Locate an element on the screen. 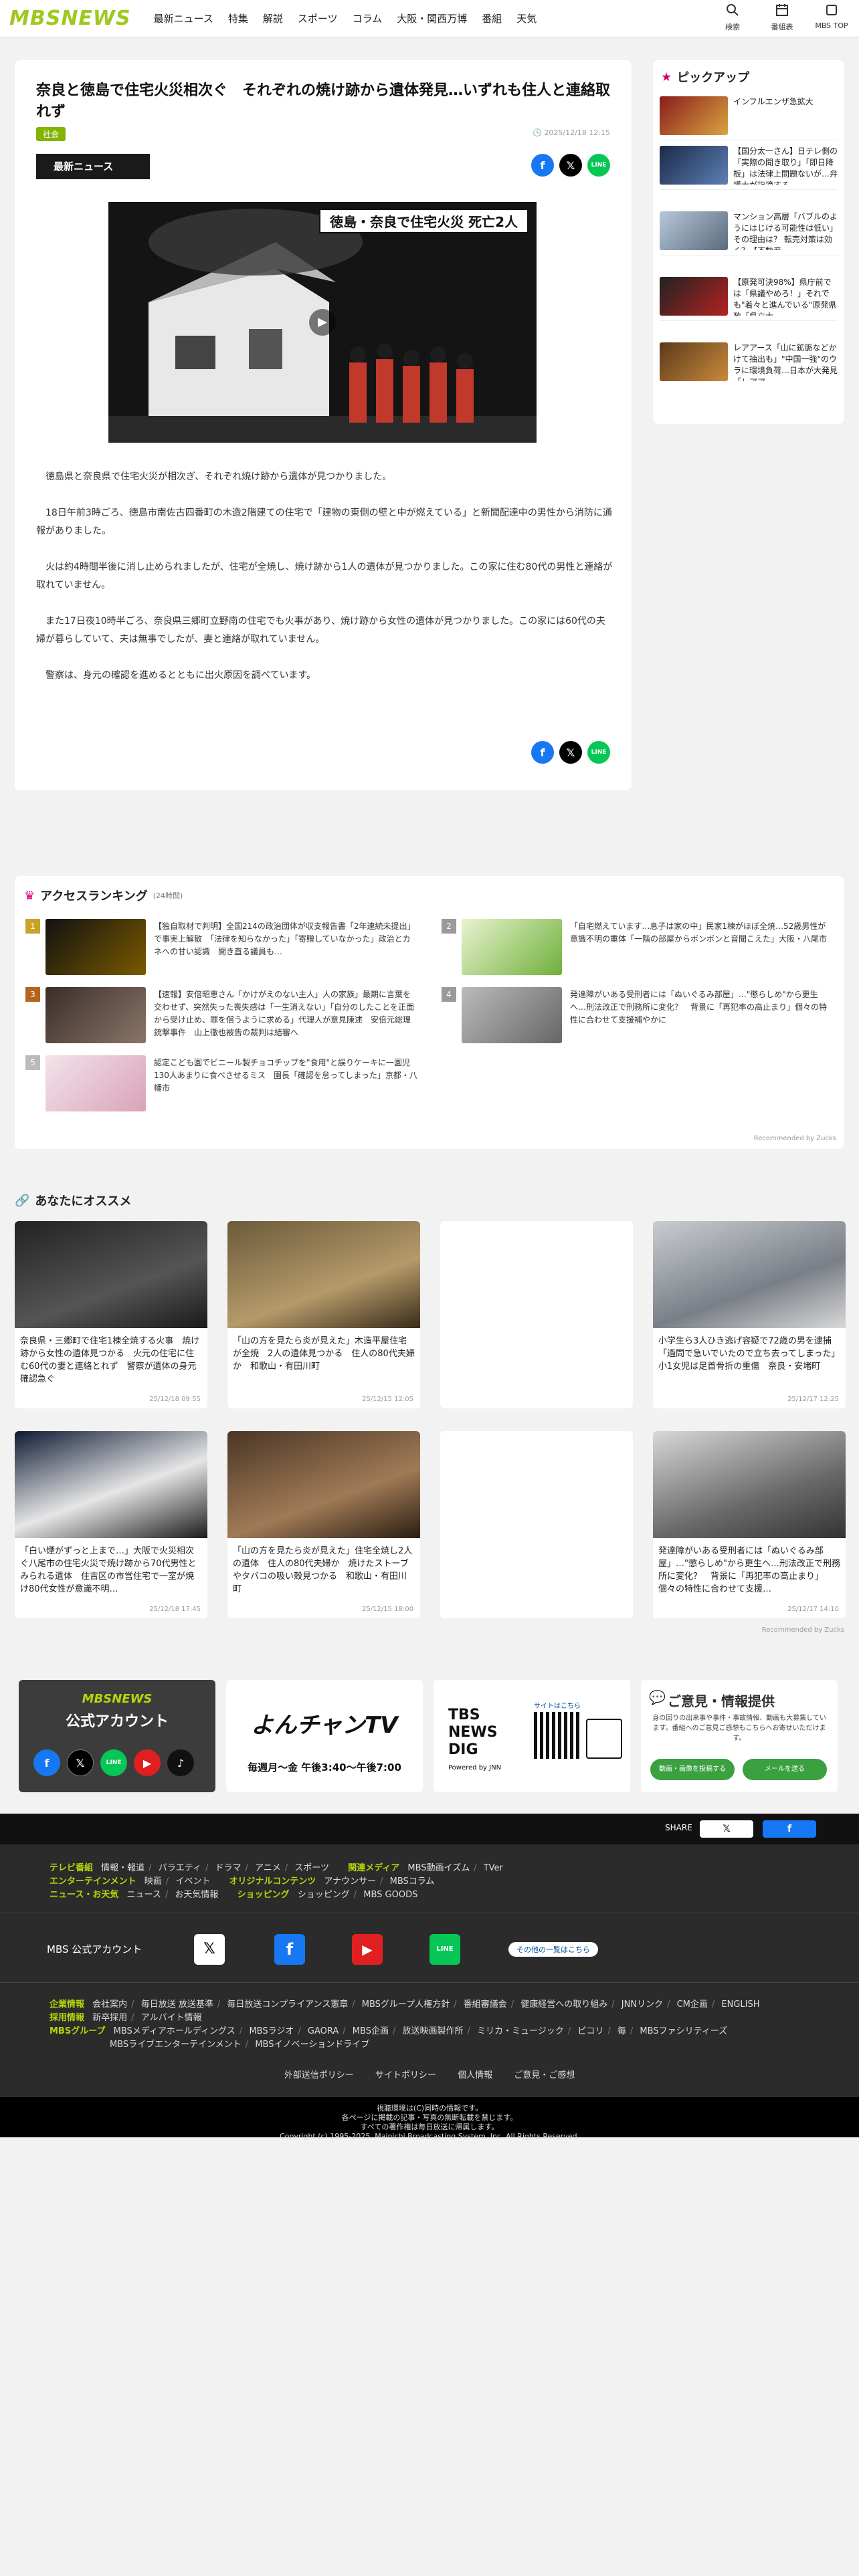 The height and width of the screenshot is (2576, 859). footer-group-label: 採用情報 is located at coordinates (67, 2018).